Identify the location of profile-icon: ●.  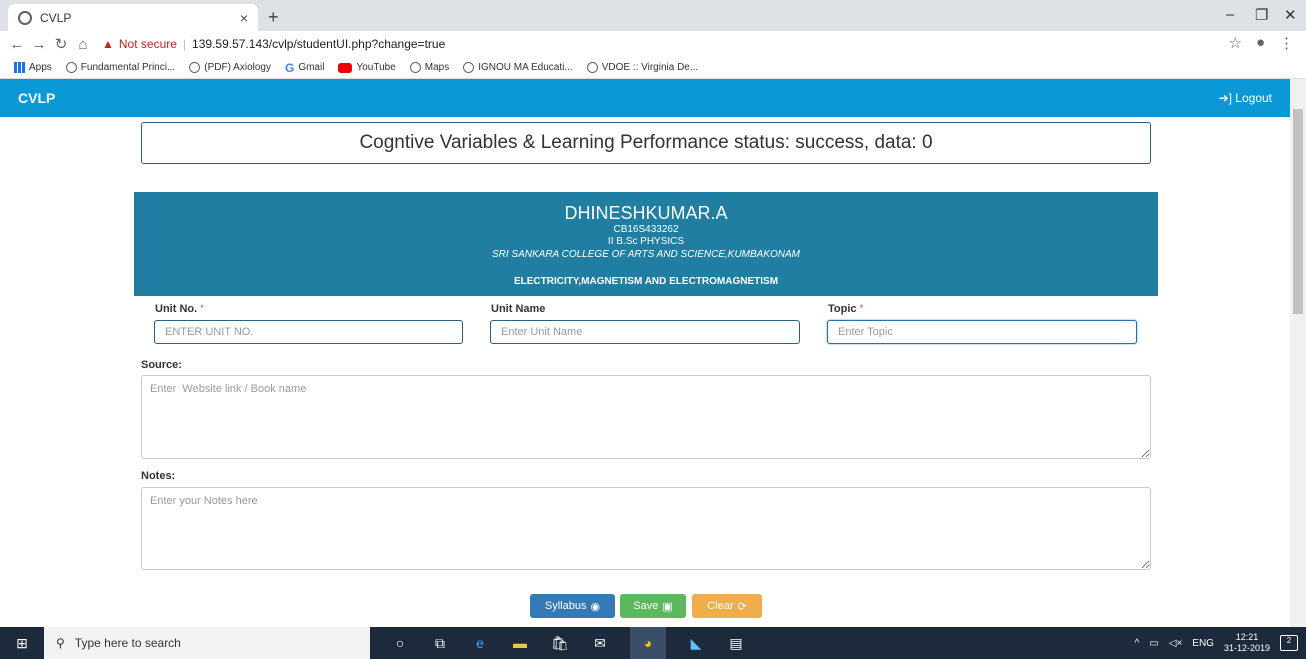
(1260, 43).